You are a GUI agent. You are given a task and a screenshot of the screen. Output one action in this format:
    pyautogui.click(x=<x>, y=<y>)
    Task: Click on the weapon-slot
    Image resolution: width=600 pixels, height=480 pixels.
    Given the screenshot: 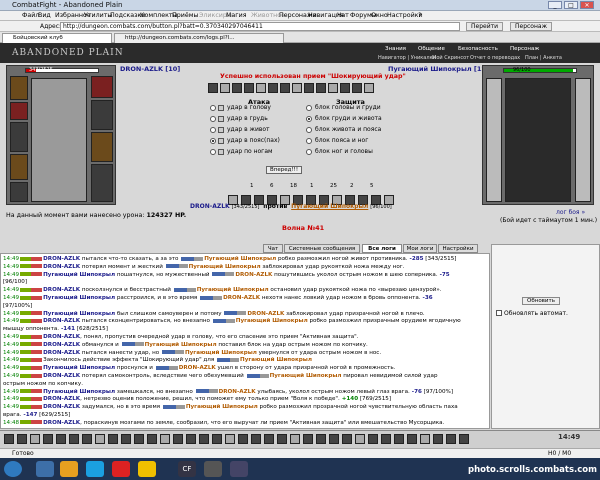 What is the action you would take?
    pyautogui.click(x=19, y=137)
    